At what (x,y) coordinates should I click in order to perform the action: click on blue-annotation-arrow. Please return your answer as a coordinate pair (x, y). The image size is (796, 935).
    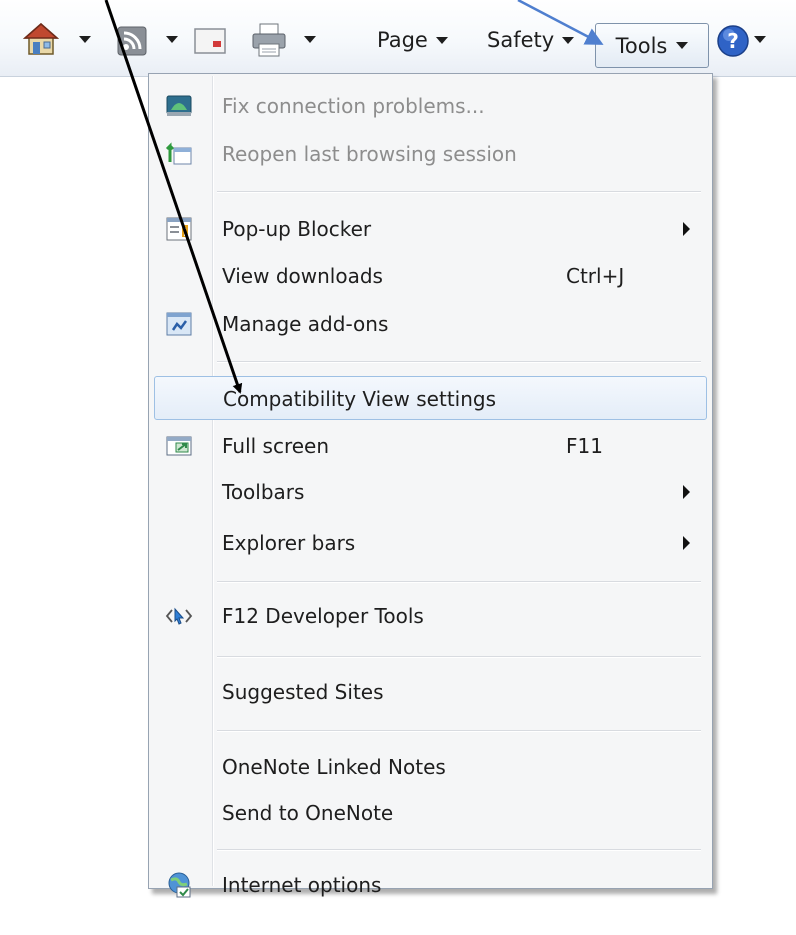
    Looking at the image, I should click on (560, 22).